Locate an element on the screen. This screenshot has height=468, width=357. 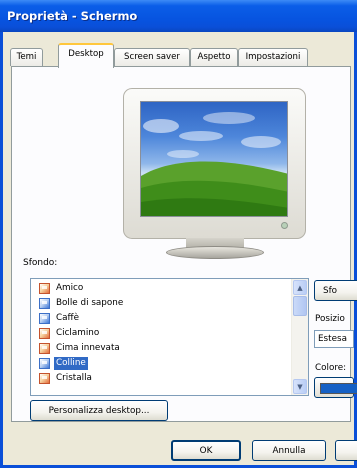
wallpaper-preview is located at coordinates (214, 159).